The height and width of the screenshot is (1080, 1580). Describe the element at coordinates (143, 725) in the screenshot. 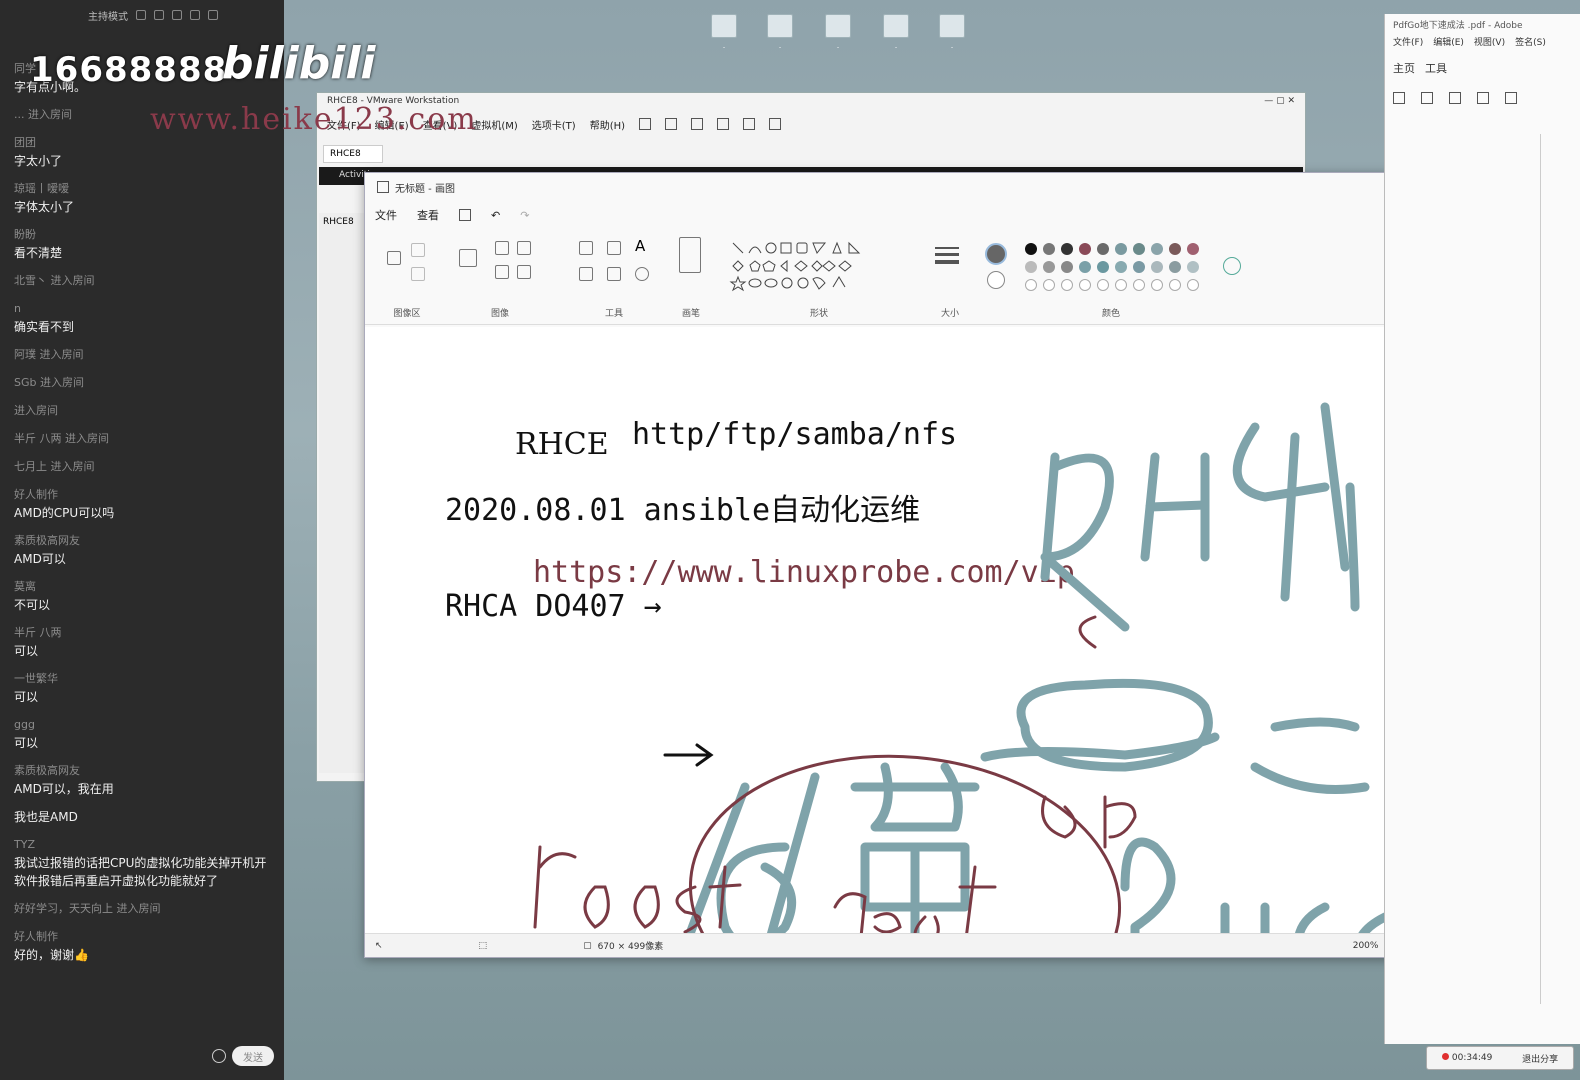

I see `chat-username: ggg` at that location.